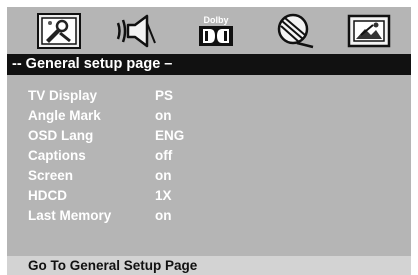 The width and height of the screenshot is (418, 275). What do you see at coordinates (137, 31) in the screenshot?
I see `audio-speaker-icon` at bounding box center [137, 31].